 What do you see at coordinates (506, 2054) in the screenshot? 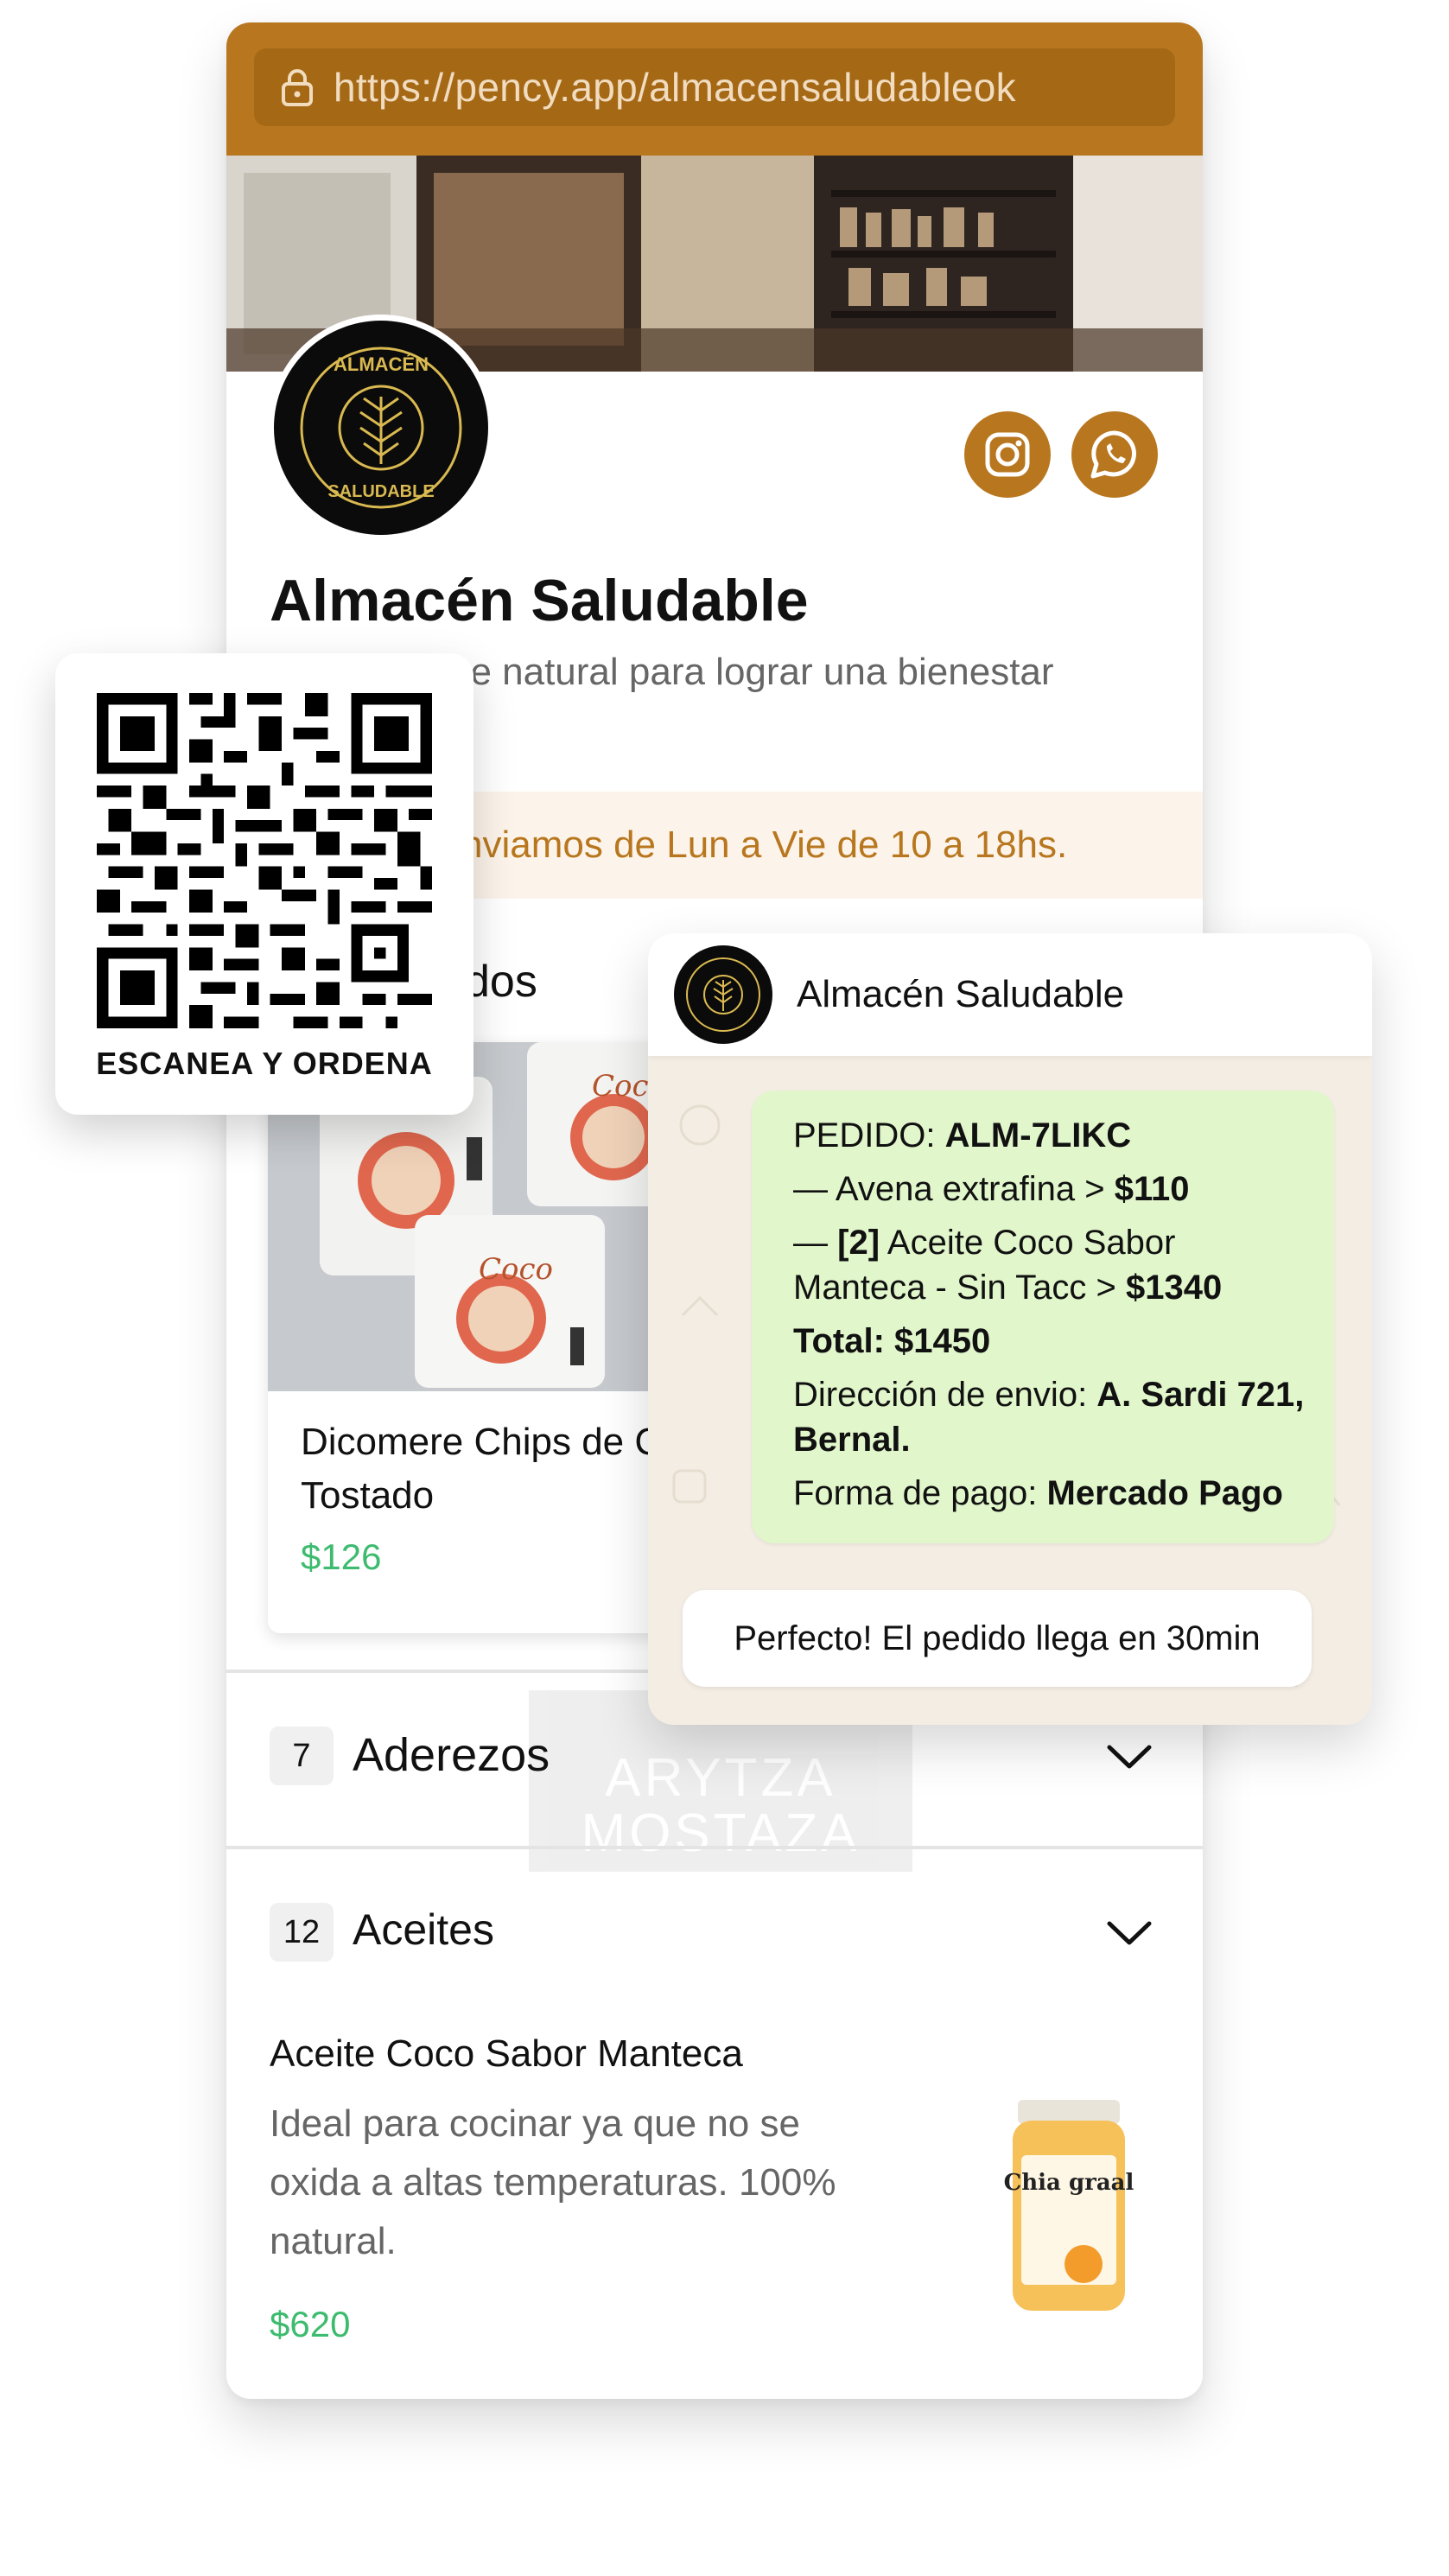
I see `item-title: Aceite Coco Sabor Manteca` at bounding box center [506, 2054].